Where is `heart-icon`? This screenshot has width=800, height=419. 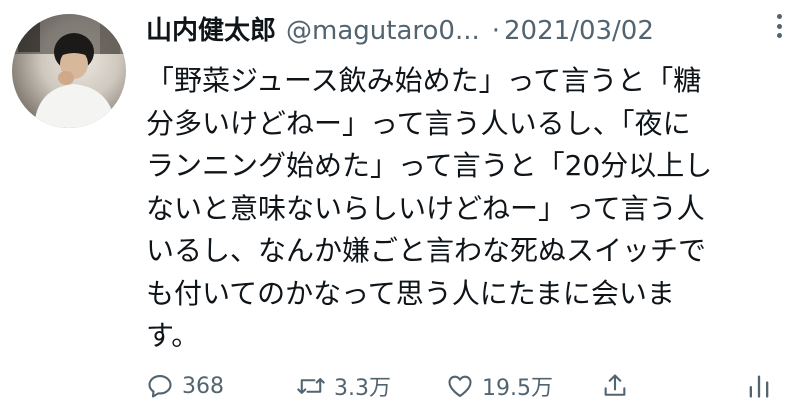
heart-icon is located at coordinates (460, 386).